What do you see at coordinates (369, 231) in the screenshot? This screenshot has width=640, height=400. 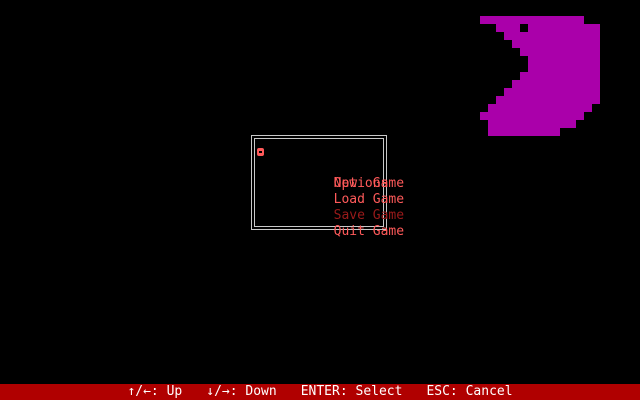 I see `menu-item-label: Quit Game` at bounding box center [369, 231].